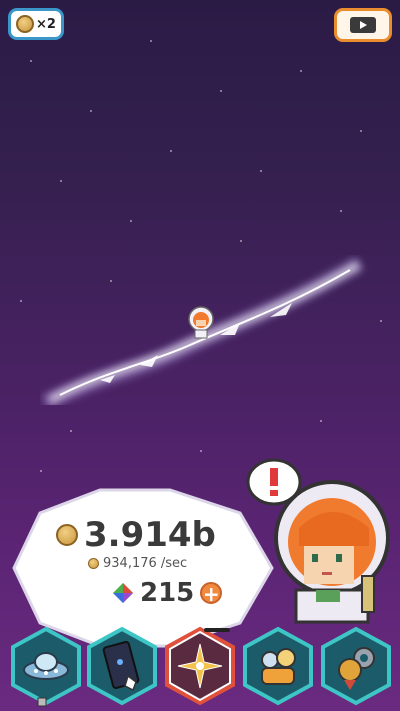  Describe the element at coordinates (123, 593) in the screenshot. I see `rainbow-gem-icon` at that location.